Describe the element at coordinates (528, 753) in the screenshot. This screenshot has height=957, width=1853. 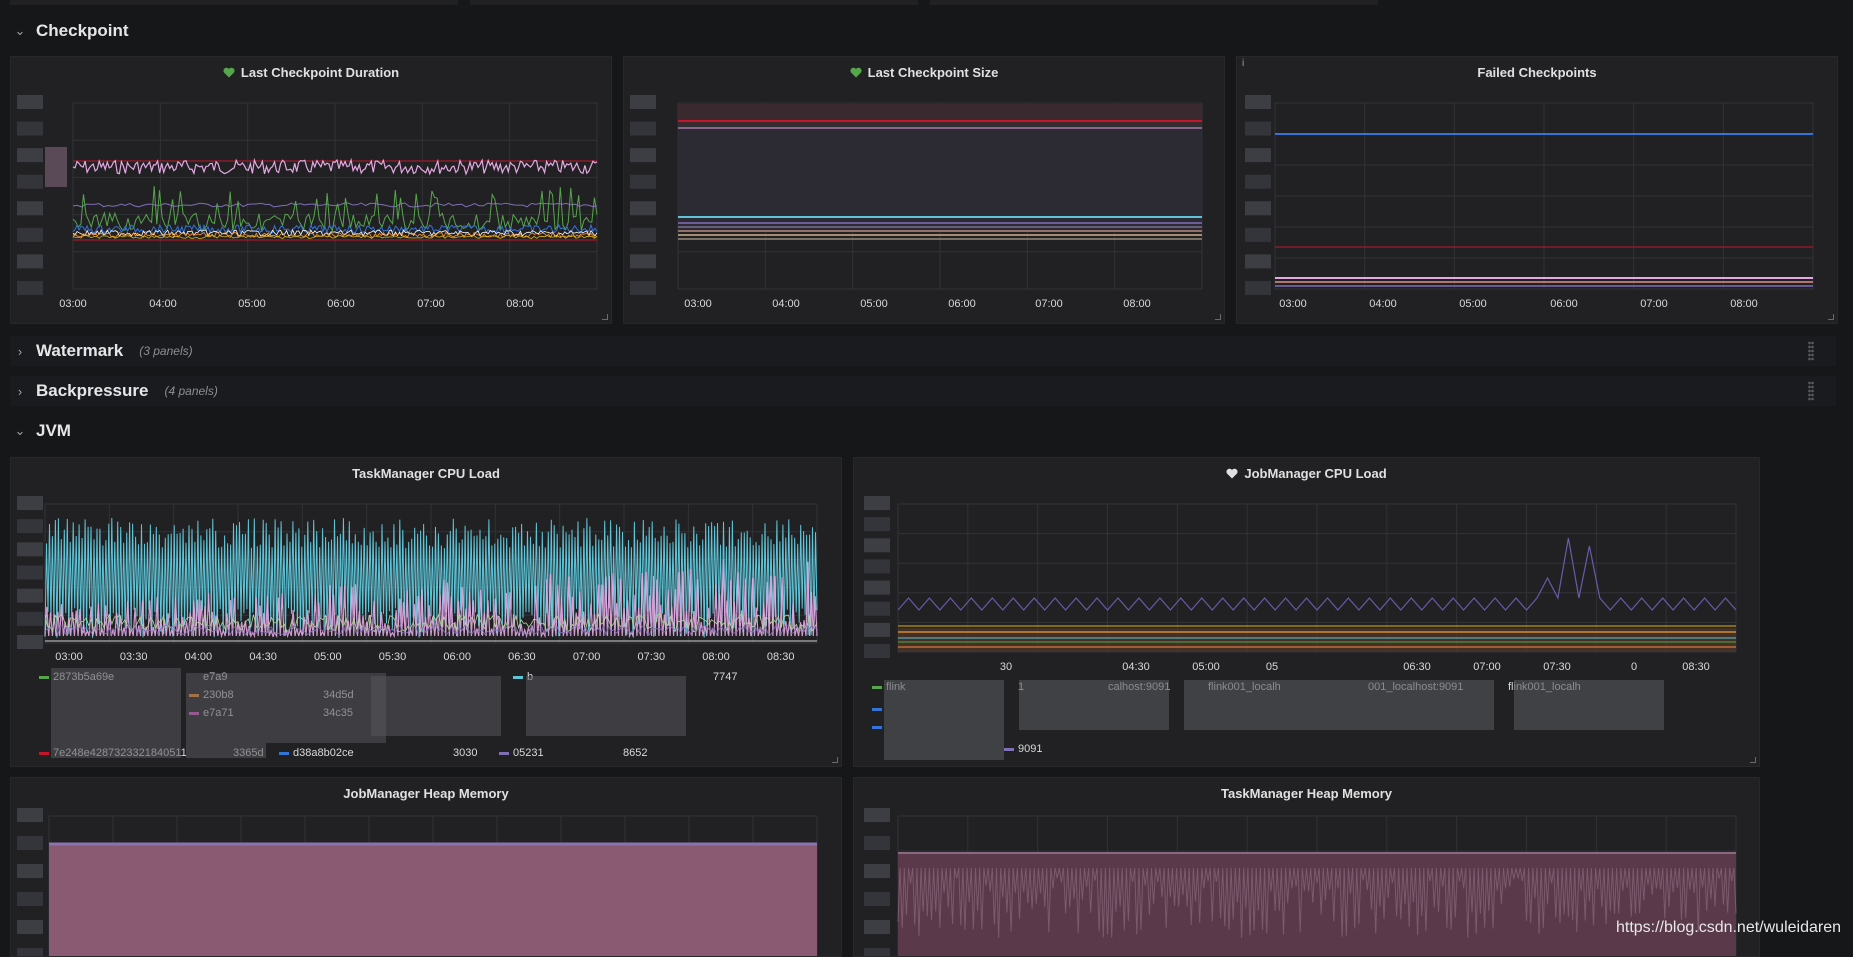
I see `legend-label: 05231` at that location.